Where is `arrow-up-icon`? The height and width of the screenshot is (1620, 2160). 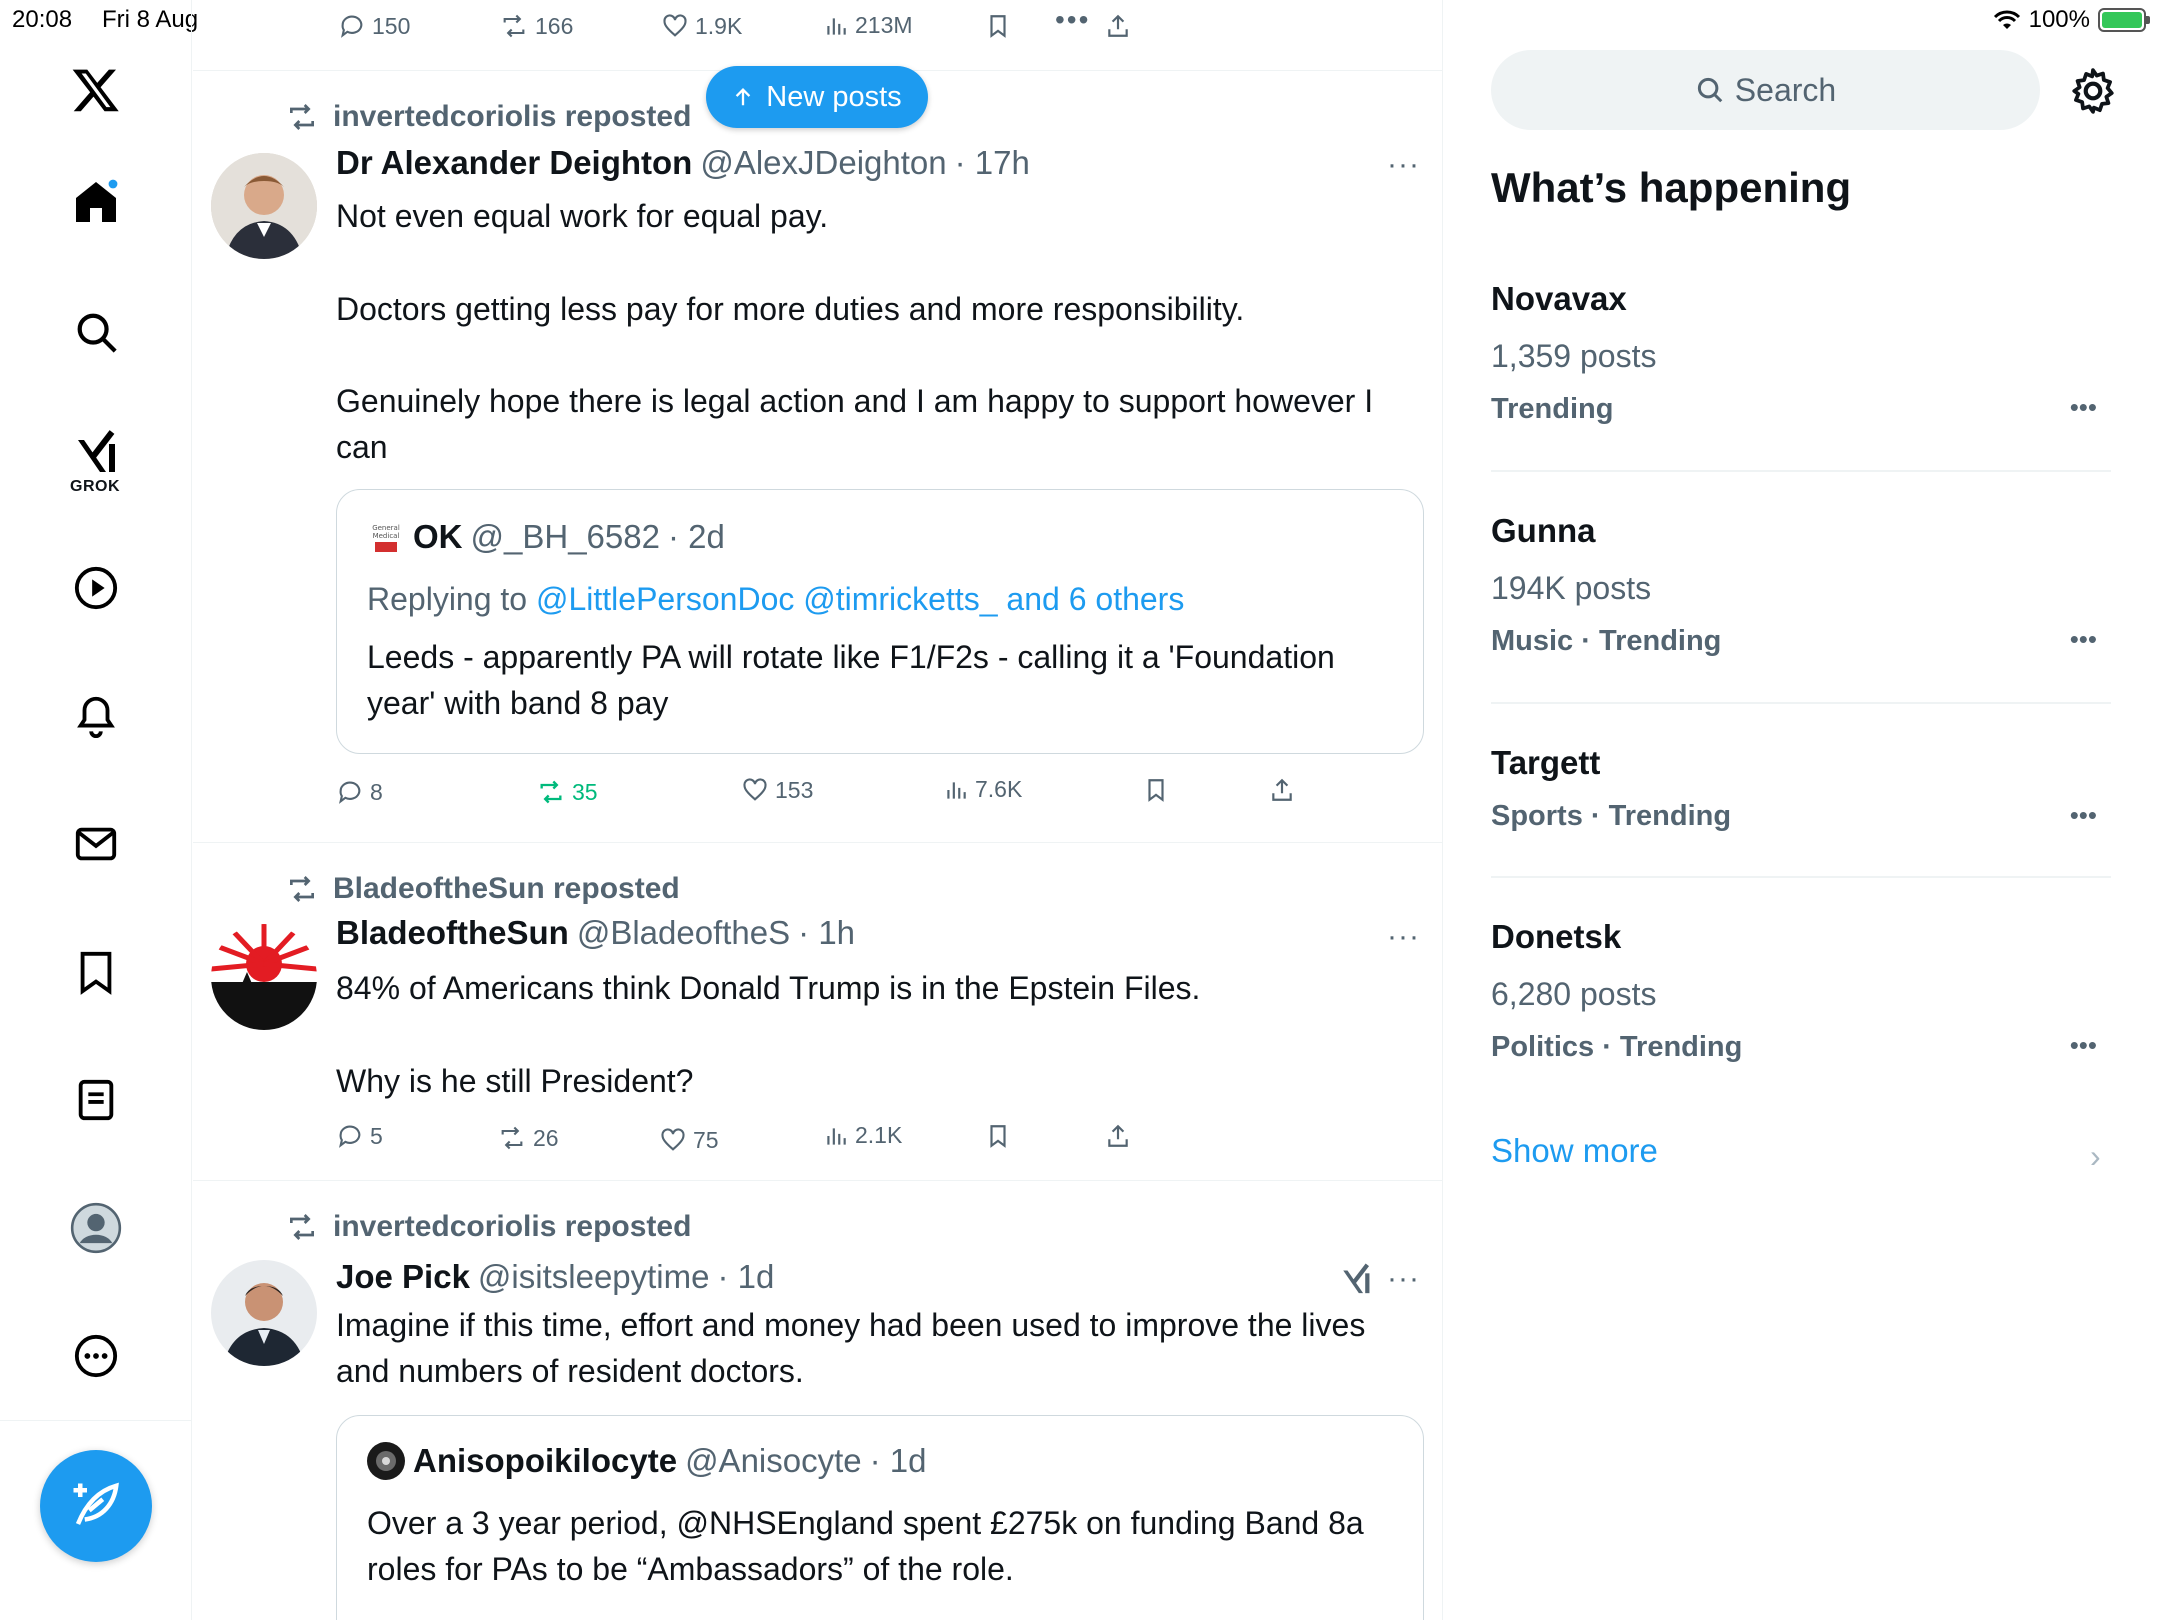 arrow-up-icon is located at coordinates (743, 97).